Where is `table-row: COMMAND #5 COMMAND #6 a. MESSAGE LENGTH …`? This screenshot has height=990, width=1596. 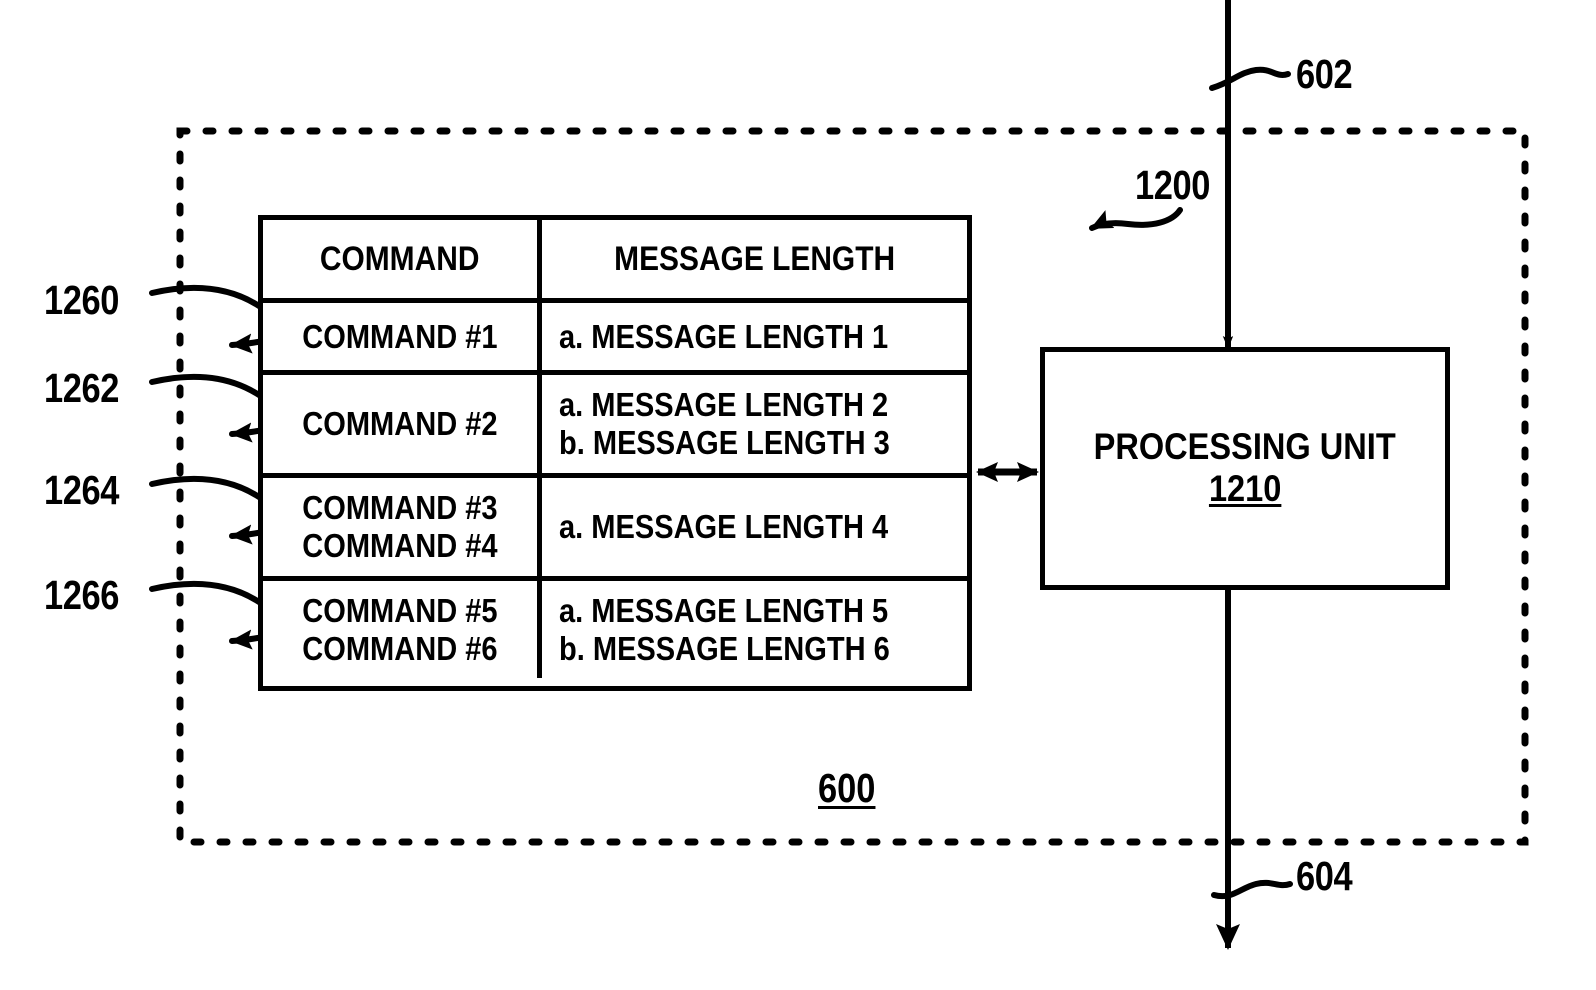 table-row: COMMAND #5 COMMAND #6 a. MESSAGE LENGTH … is located at coordinates (615, 627).